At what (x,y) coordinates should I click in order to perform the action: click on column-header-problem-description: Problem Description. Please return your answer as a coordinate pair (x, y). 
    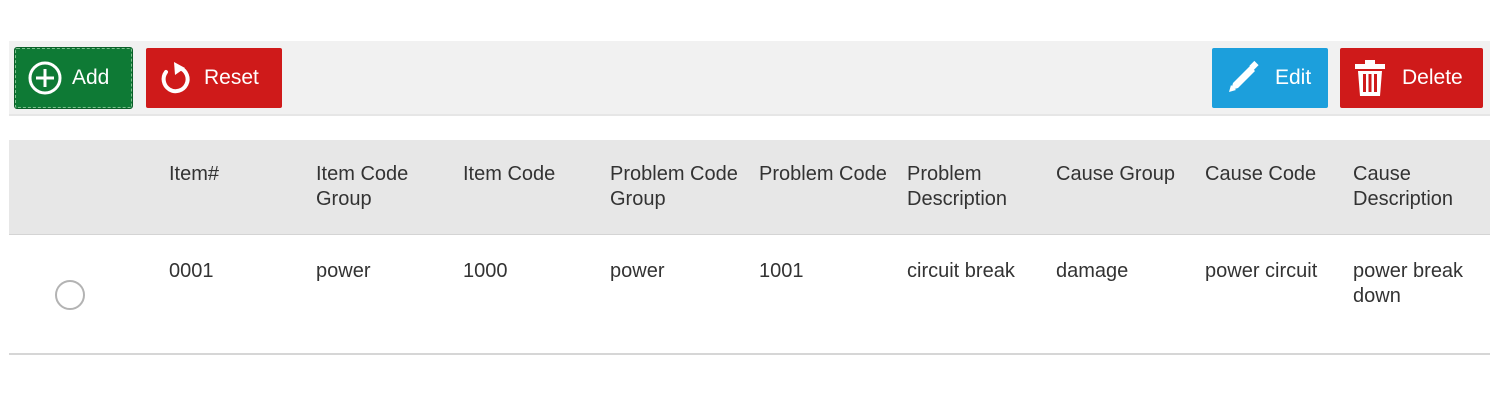
    Looking at the image, I should click on (957, 186).